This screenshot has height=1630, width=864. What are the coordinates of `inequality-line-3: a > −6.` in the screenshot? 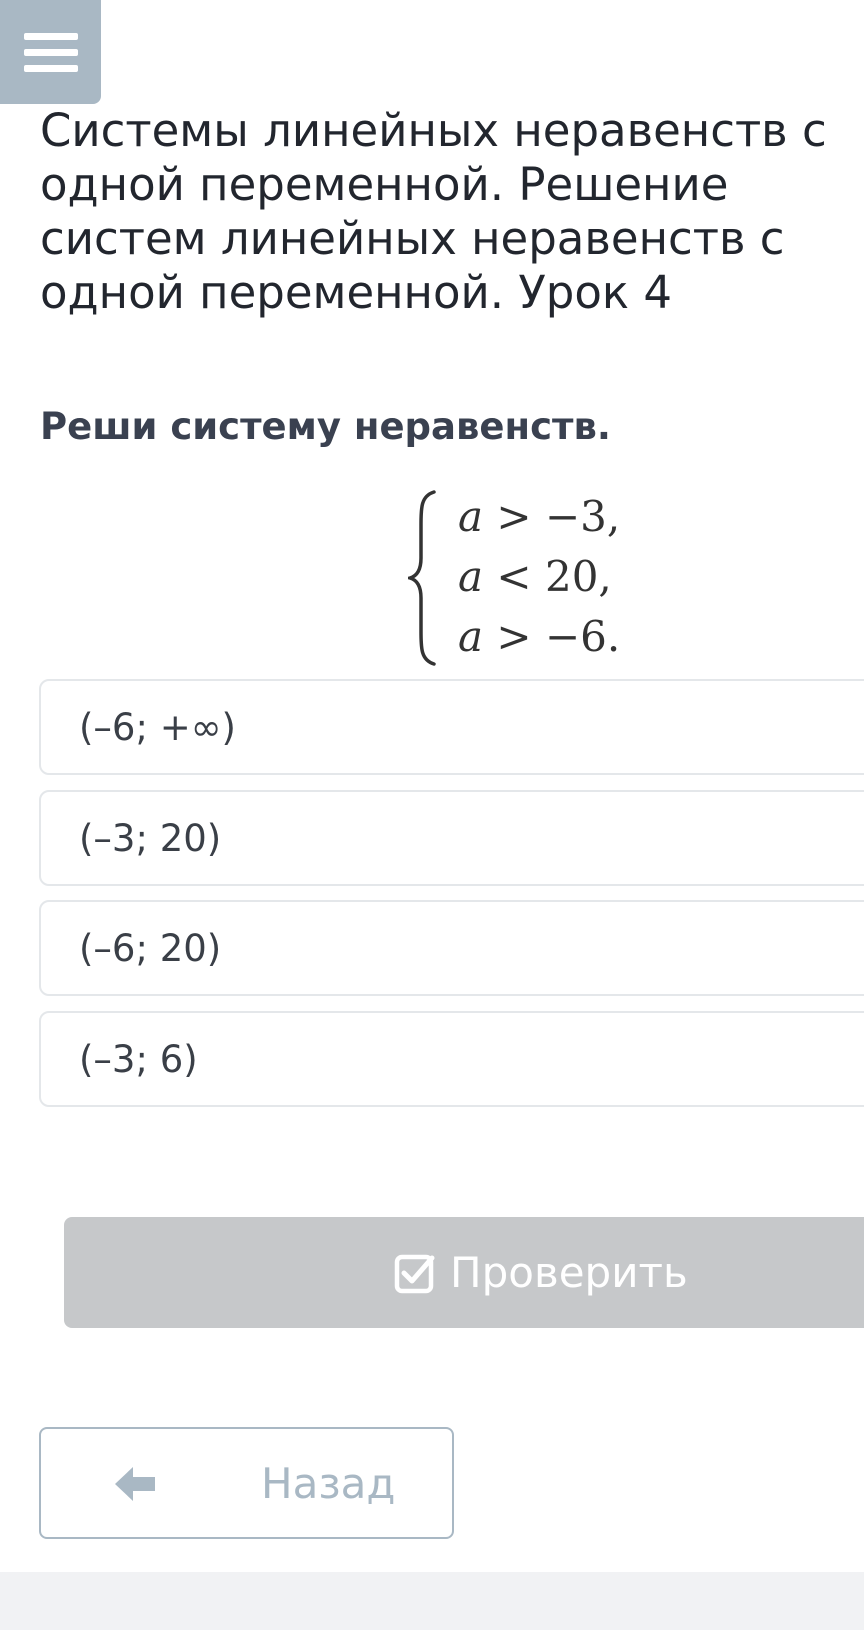 It's located at (539, 636).